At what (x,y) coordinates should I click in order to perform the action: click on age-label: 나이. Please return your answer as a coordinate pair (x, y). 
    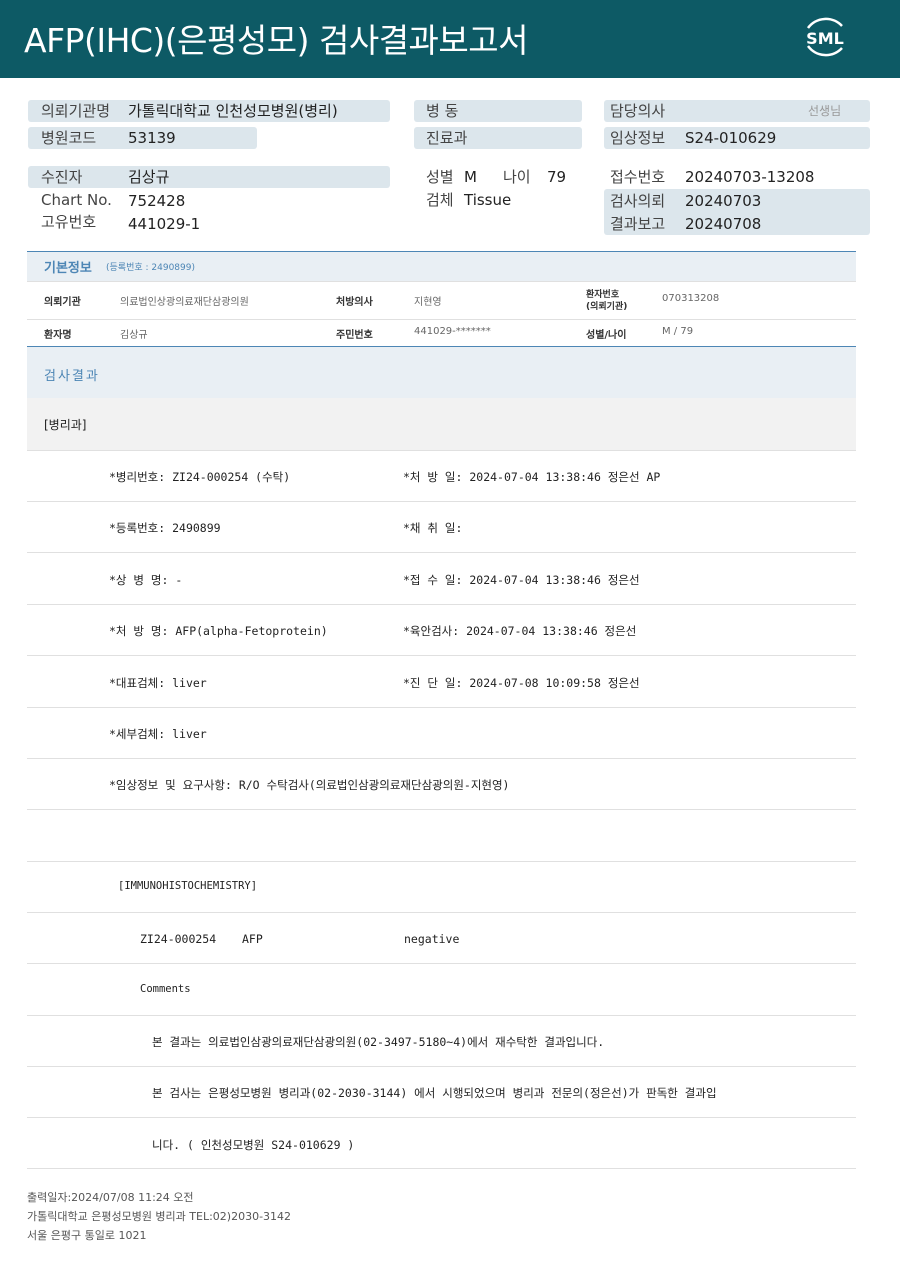
    Looking at the image, I should click on (517, 177).